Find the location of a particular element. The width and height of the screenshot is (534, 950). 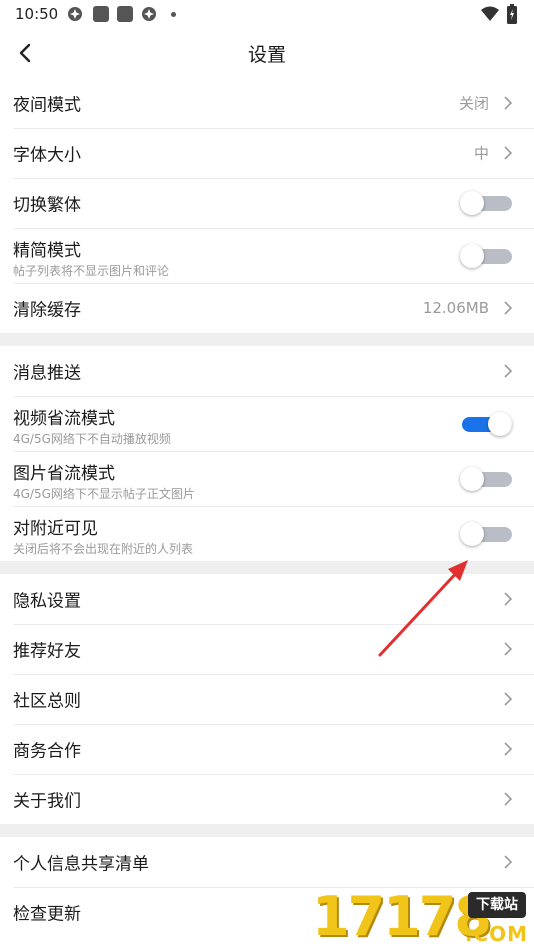

info-share-list-row: 个人信息共享清单 is located at coordinates (267, 862).